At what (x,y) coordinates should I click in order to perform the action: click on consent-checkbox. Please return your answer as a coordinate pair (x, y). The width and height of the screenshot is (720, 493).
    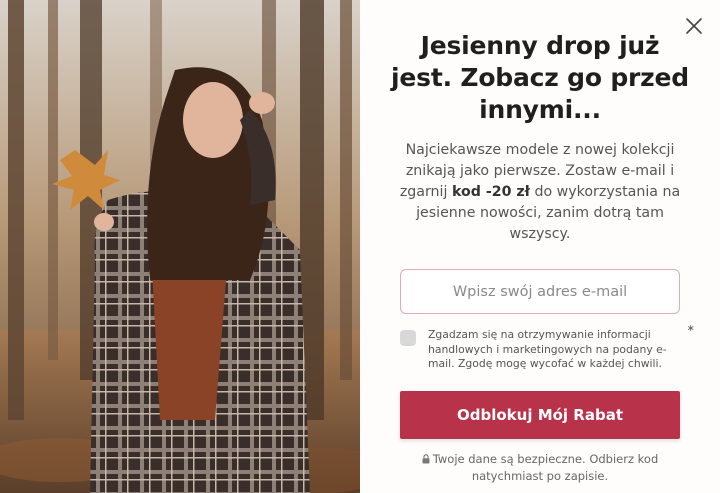
    Looking at the image, I should click on (408, 338).